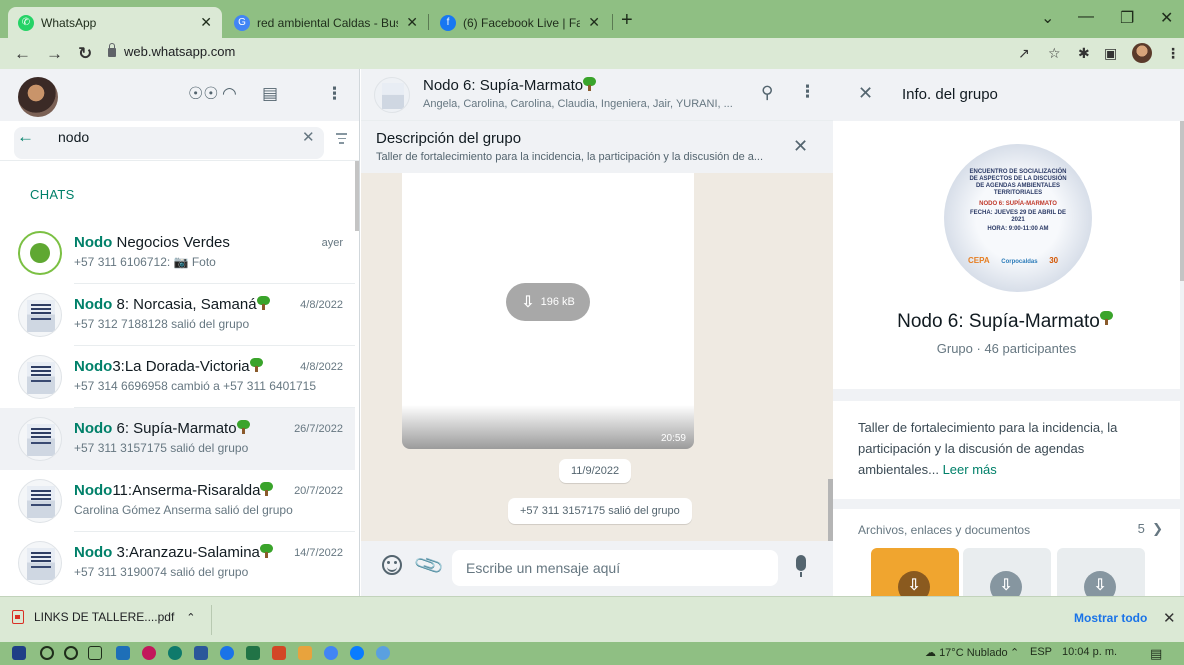 The height and width of the screenshot is (665, 1184). Describe the element at coordinates (1041, 652) in the screenshot. I see `language-indicator: ESP` at that location.